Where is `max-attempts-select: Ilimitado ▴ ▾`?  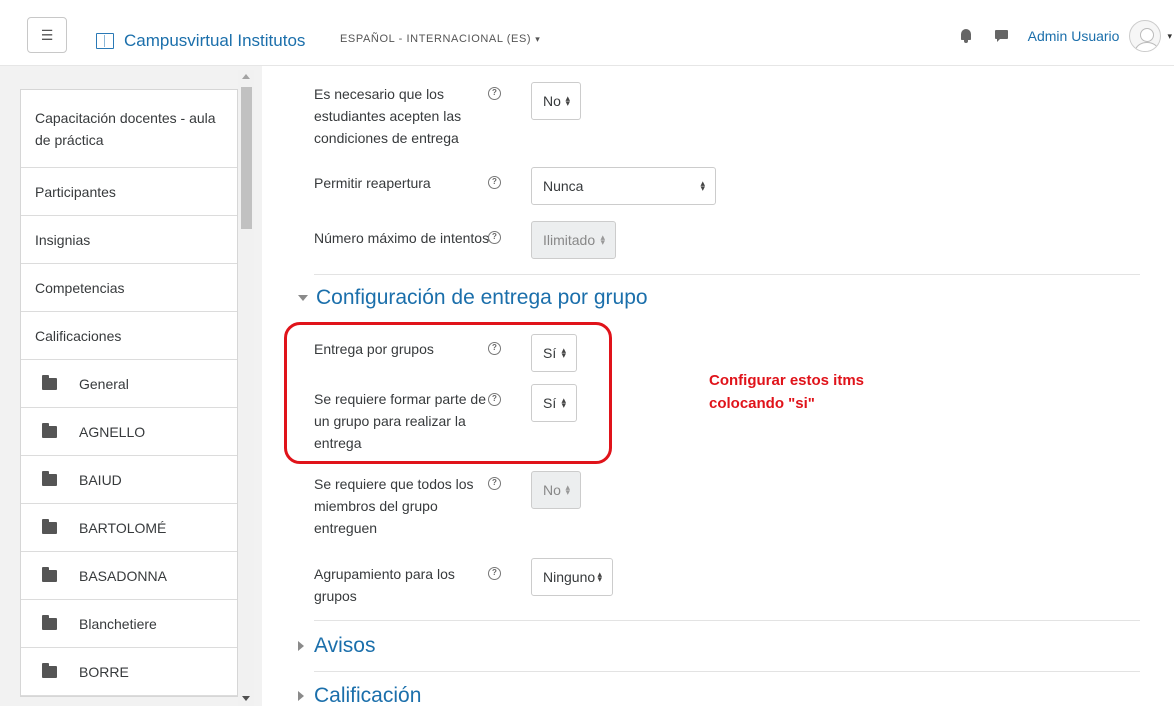 max-attempts-select: Ilimitado ▴ ▾ is located at coordinates (573, 240).